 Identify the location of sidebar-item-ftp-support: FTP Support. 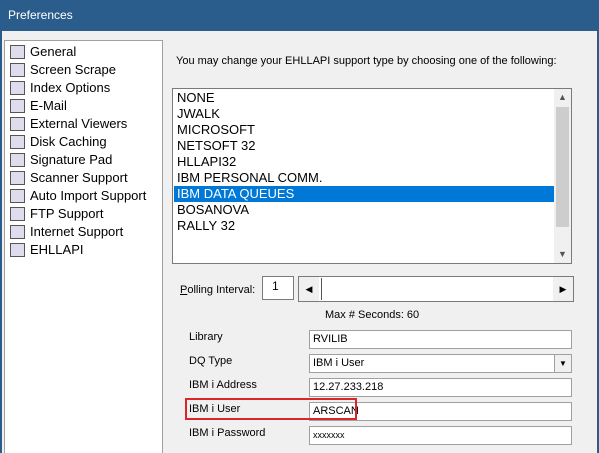
(55, 214).